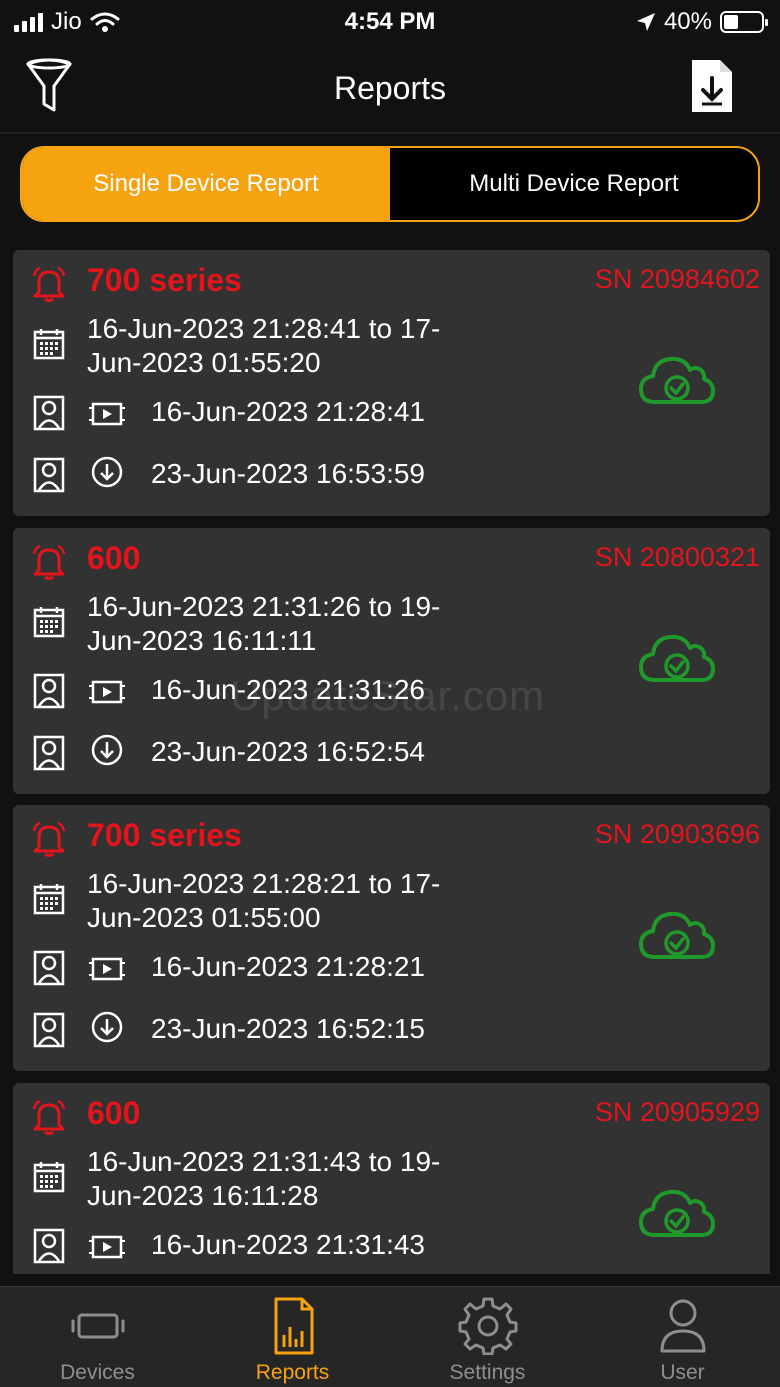 The height and width of the screenshot is (1387, 780). What do you see at coordinates (390, 133) in the screenshot?
I see `header-divider` at bounding box center [390, 133].